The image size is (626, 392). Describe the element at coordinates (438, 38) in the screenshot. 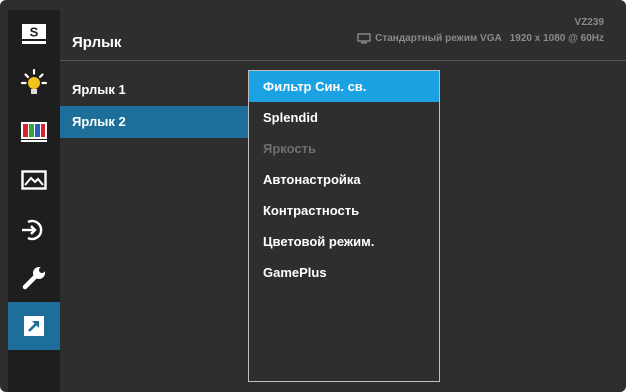

I see `input-mode-text: Стандартный режим VGA` at that location.